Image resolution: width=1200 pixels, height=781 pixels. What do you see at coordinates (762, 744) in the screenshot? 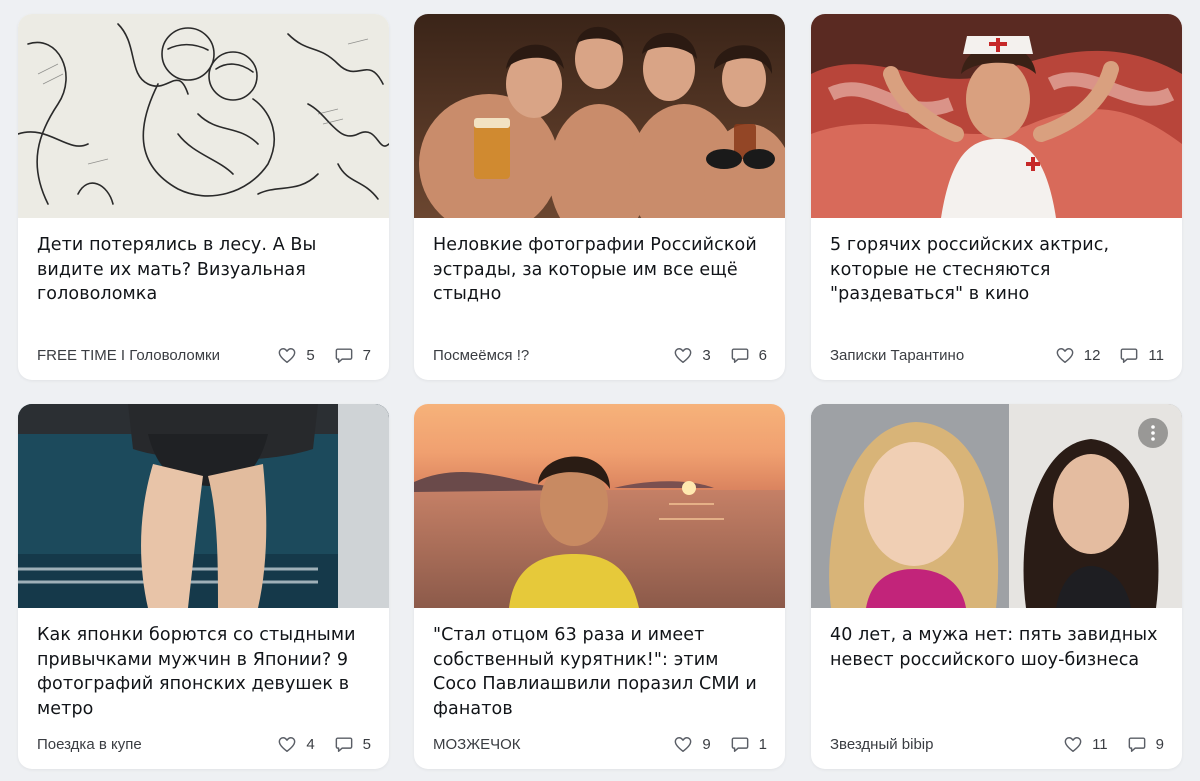
I see `comment-count: 1` at bounding box center [762, 744].